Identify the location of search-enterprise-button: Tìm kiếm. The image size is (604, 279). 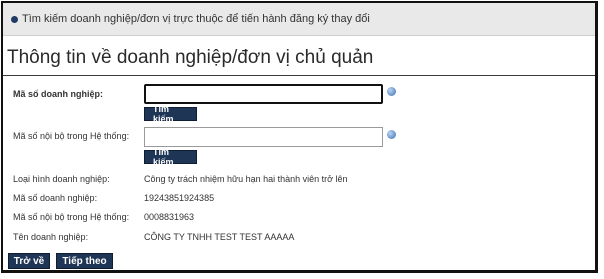
(170, 114).